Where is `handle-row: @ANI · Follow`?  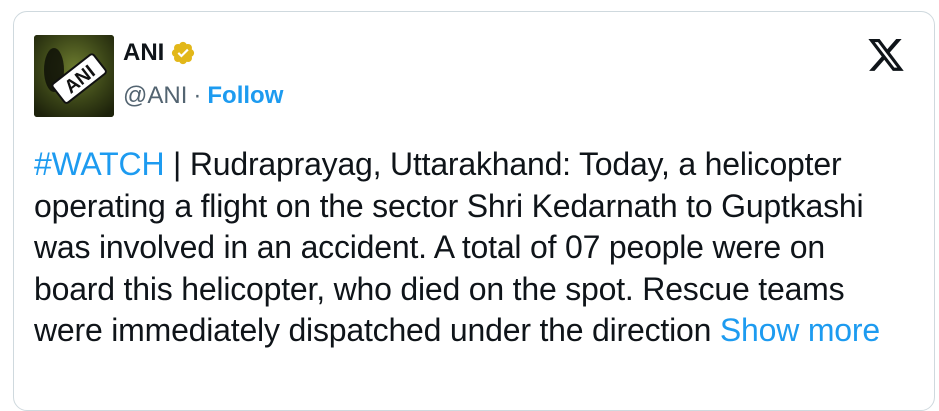
handle-row: @ANI · Follow is located at coordinates (203, 96).